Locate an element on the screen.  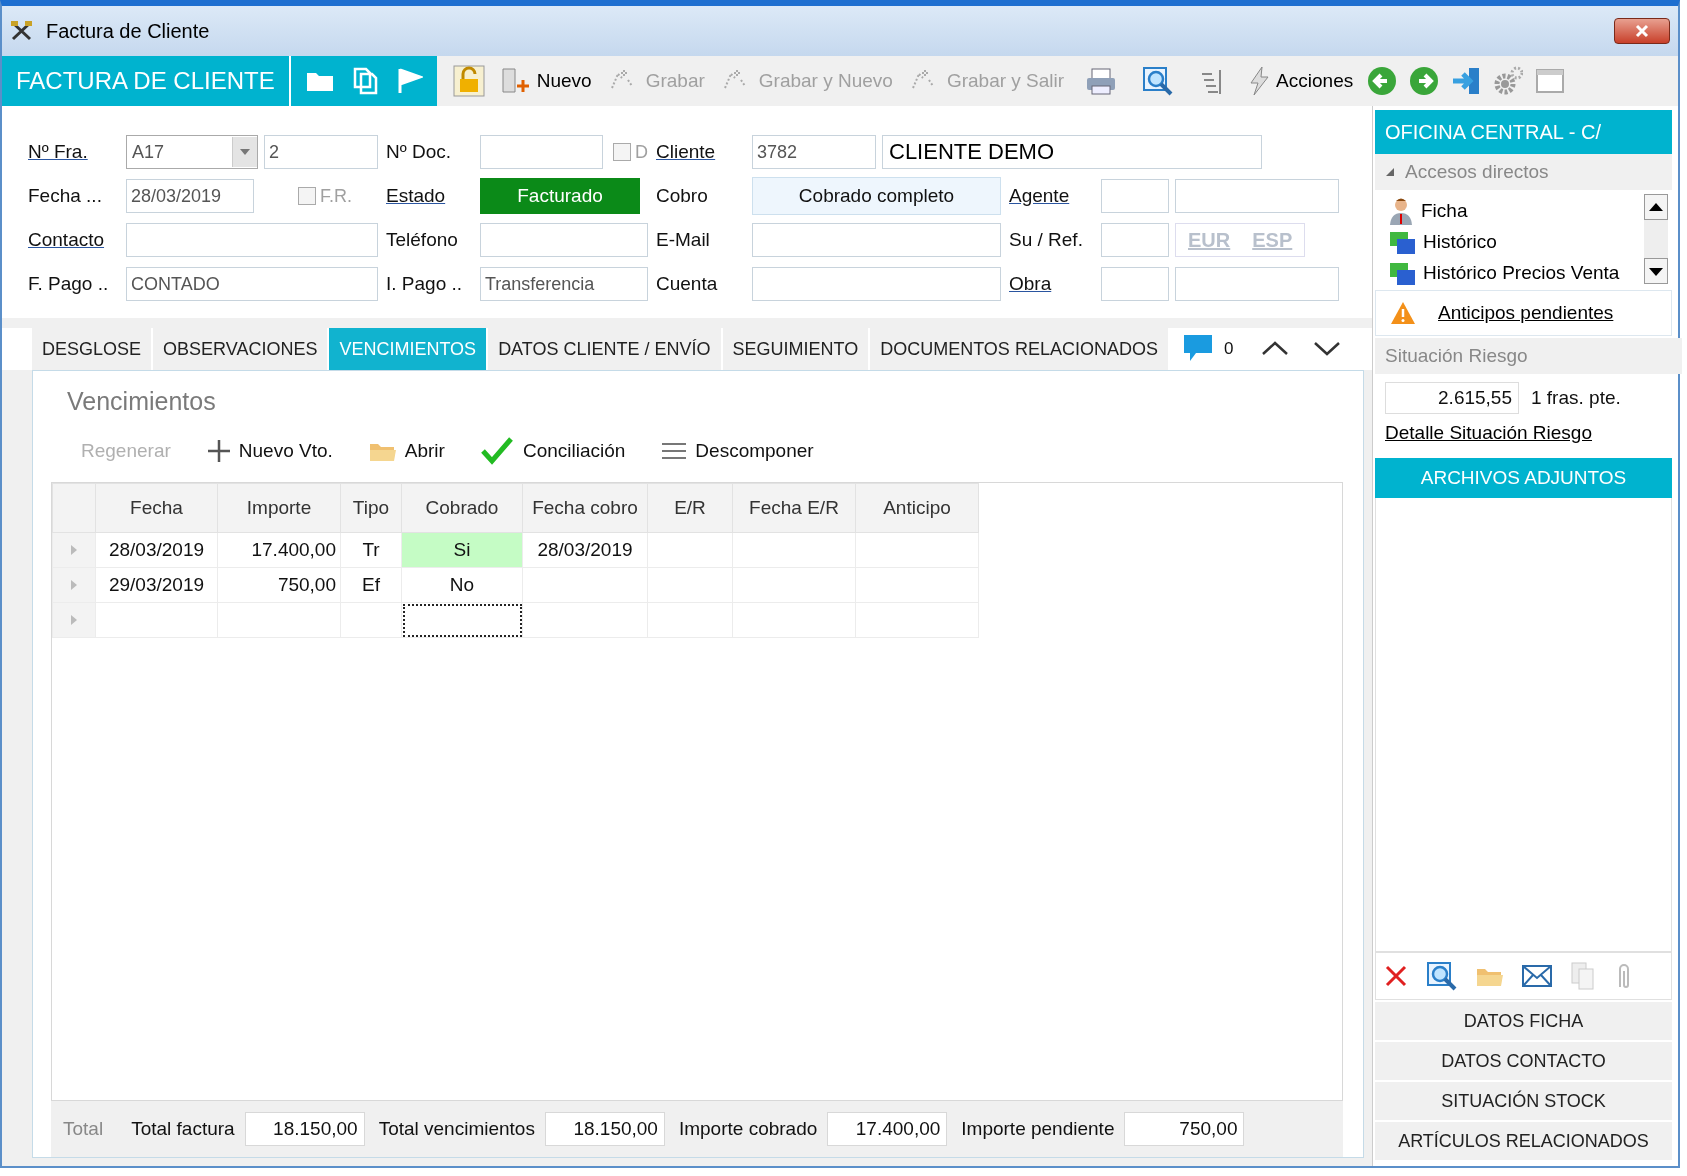
chevron-down-icon is located at coordinates (1327, 349).